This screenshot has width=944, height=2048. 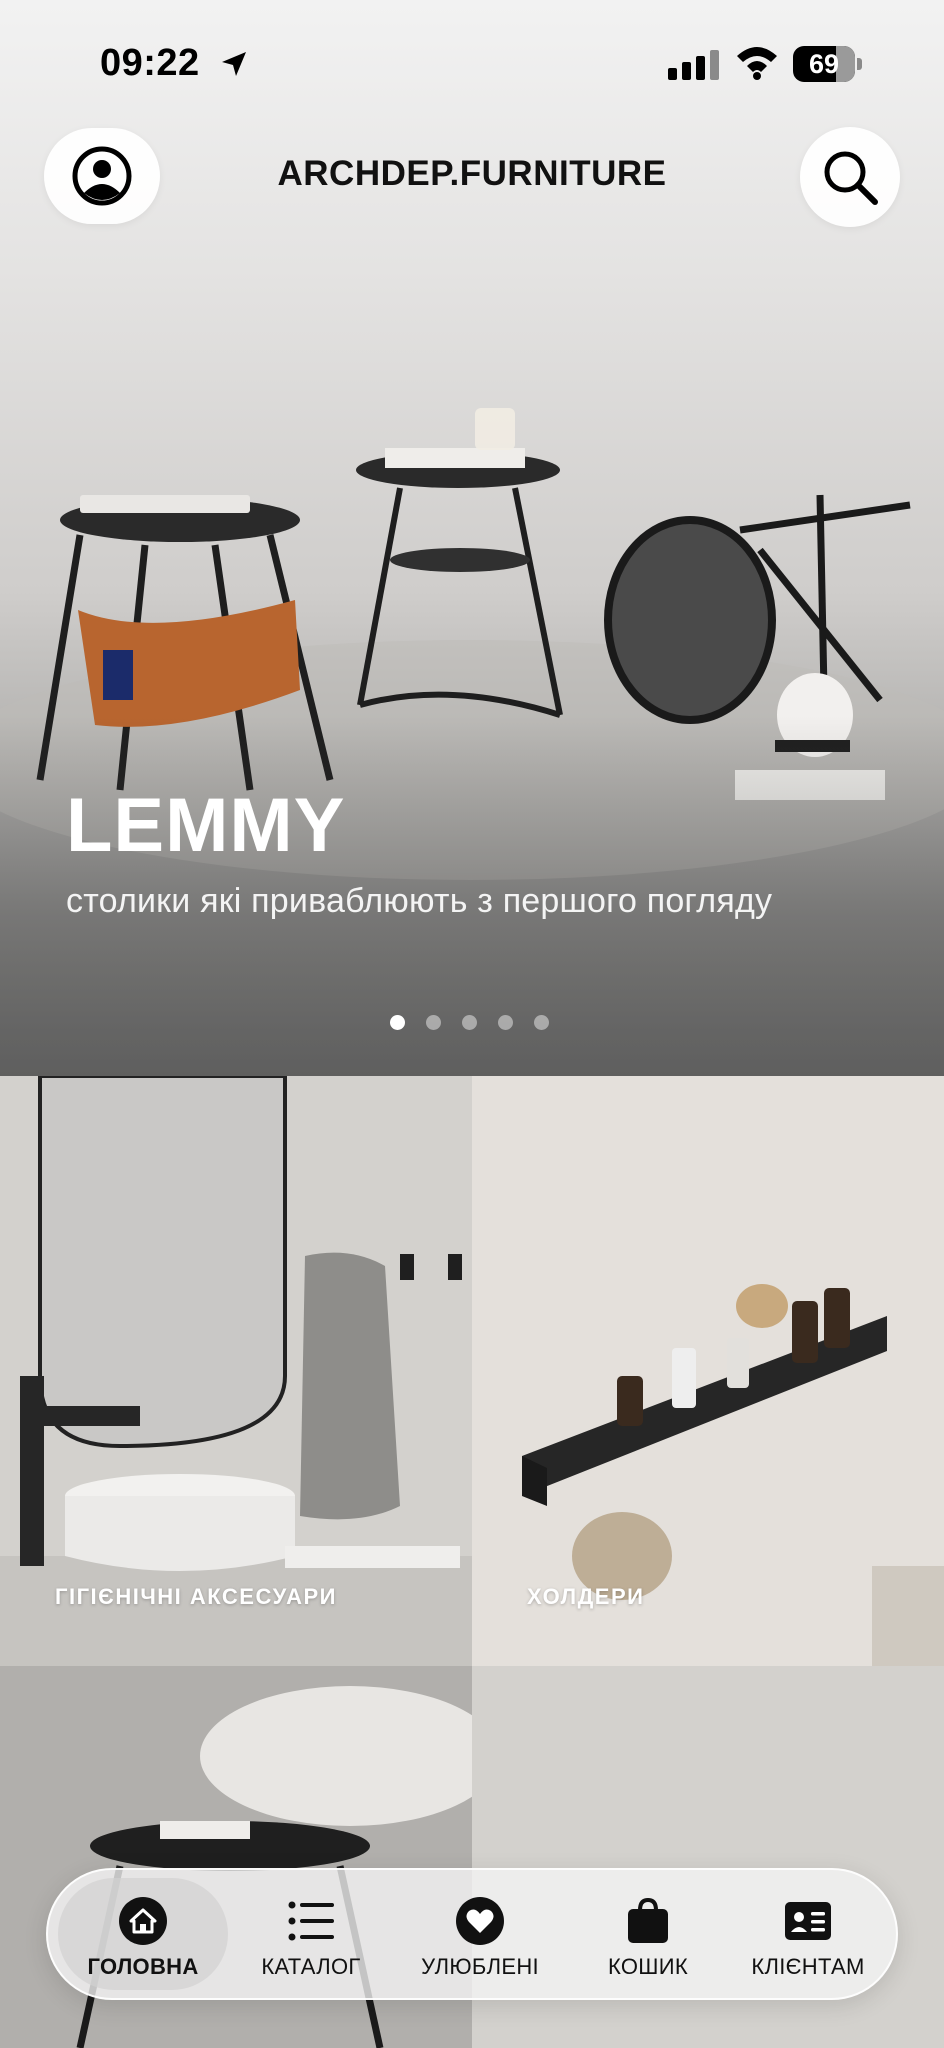 I want to click on tab-catalog: КАТАЛОГ, so click(x=311, y=1934).